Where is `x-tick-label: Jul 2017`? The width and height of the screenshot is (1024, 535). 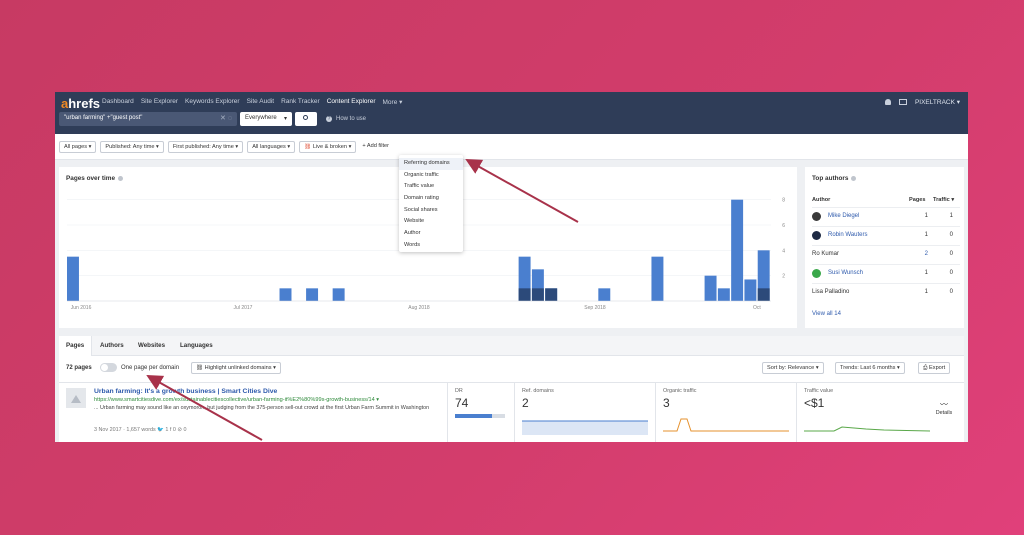
x-tick-label: Jul 2017 is located at coordinates (243, 308).